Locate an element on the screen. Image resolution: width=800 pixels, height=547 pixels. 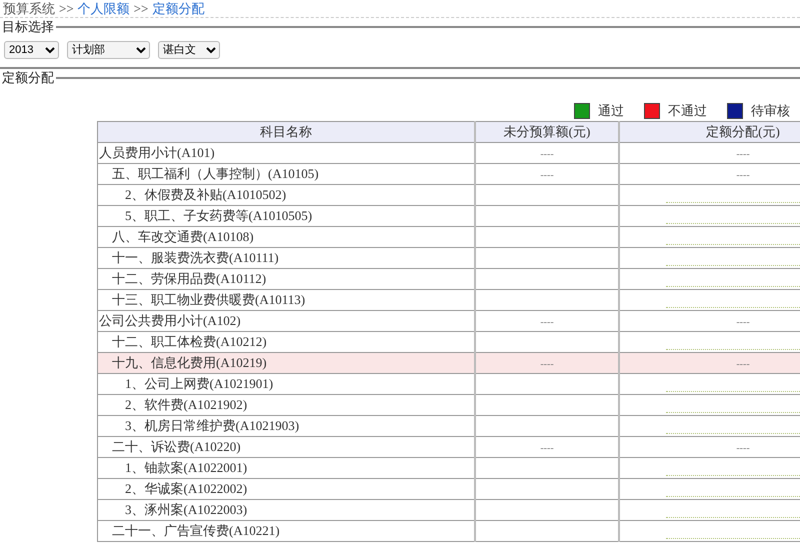
account-name: 3、机房日常维护费(A1021903) is located at coordinates (212, 426).